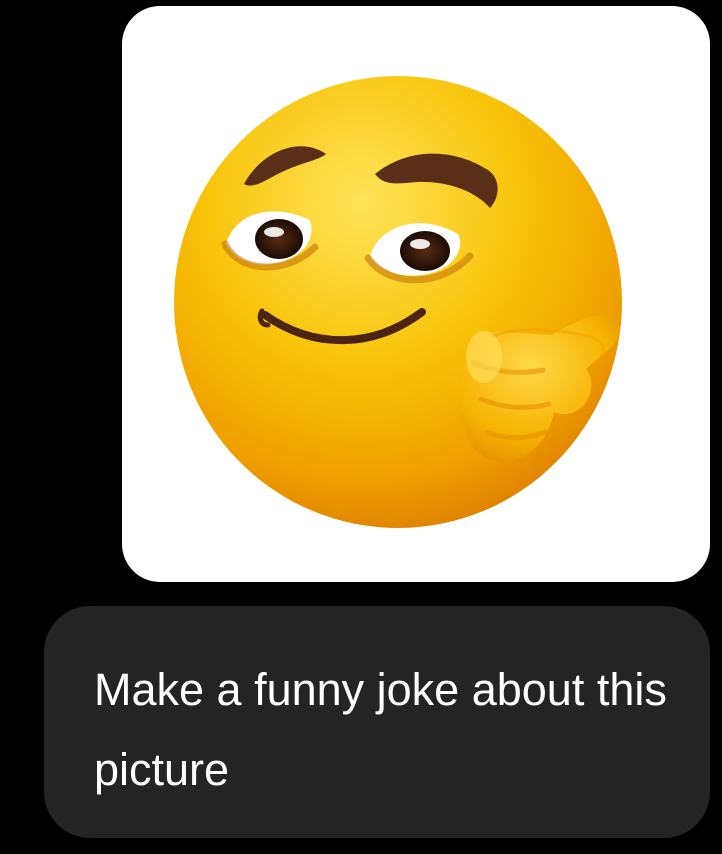  Describe the element at coordinates (380, 729) in the screenshot. I see `message-text: Make a funny joke about this picture` at that location.